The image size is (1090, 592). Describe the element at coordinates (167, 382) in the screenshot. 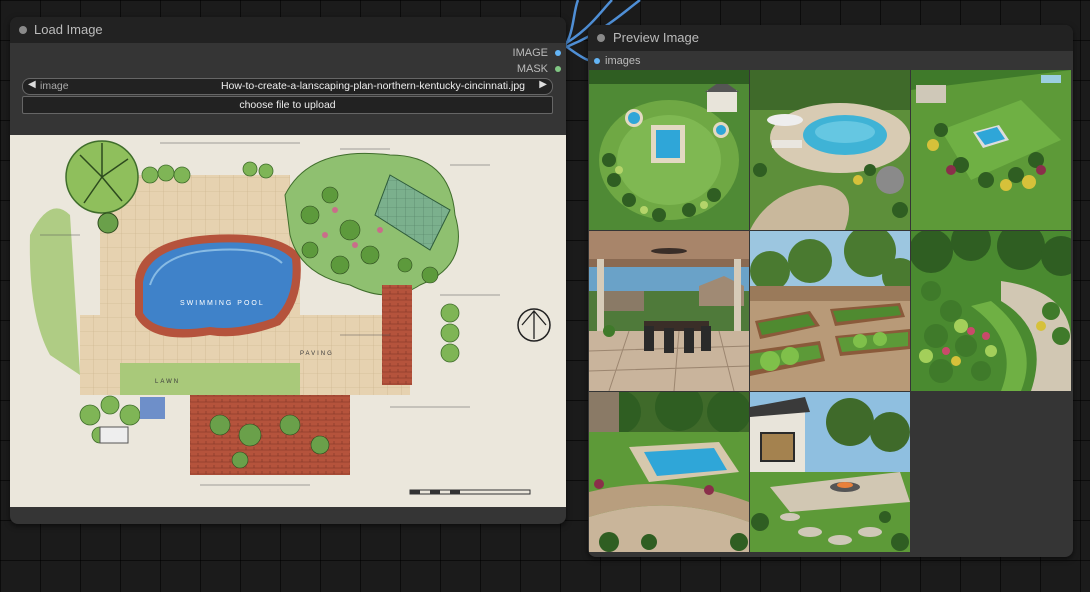

I see `plan-label: LAWN` at that location.